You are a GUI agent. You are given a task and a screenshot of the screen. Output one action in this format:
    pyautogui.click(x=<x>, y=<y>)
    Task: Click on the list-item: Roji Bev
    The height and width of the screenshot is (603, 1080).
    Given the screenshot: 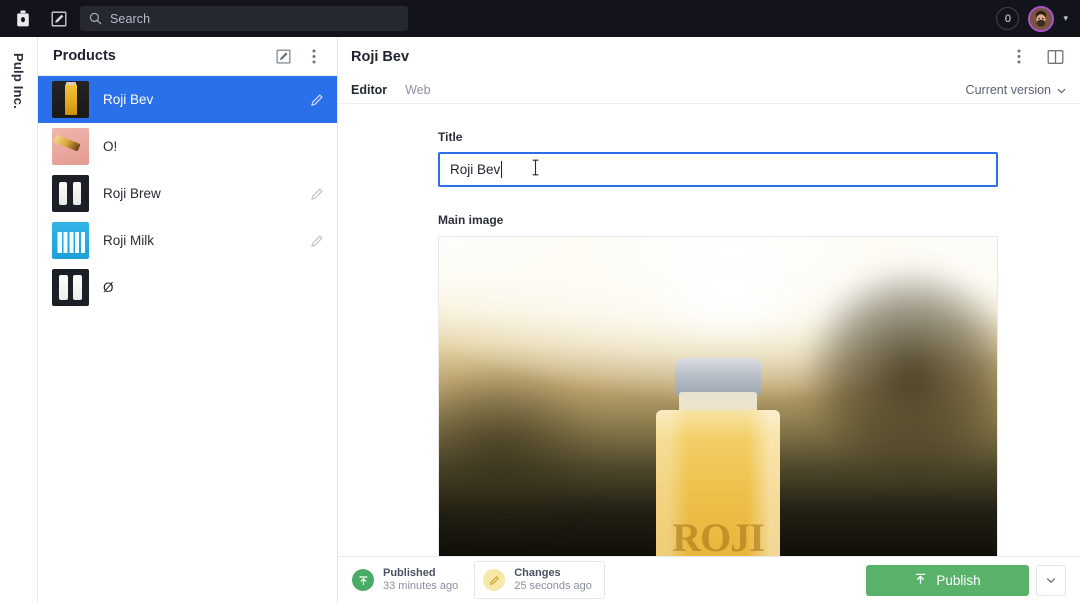 What is the action you would take?
    pyautogui.click(x=187, y=99)
    